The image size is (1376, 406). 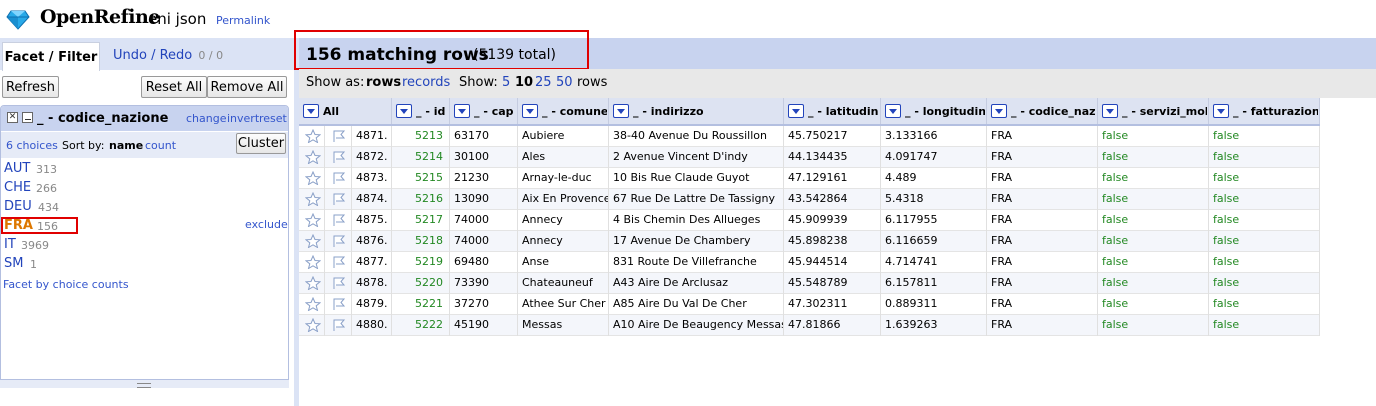 I want to click on cell-id: 5216, so click(x=421, y=199).